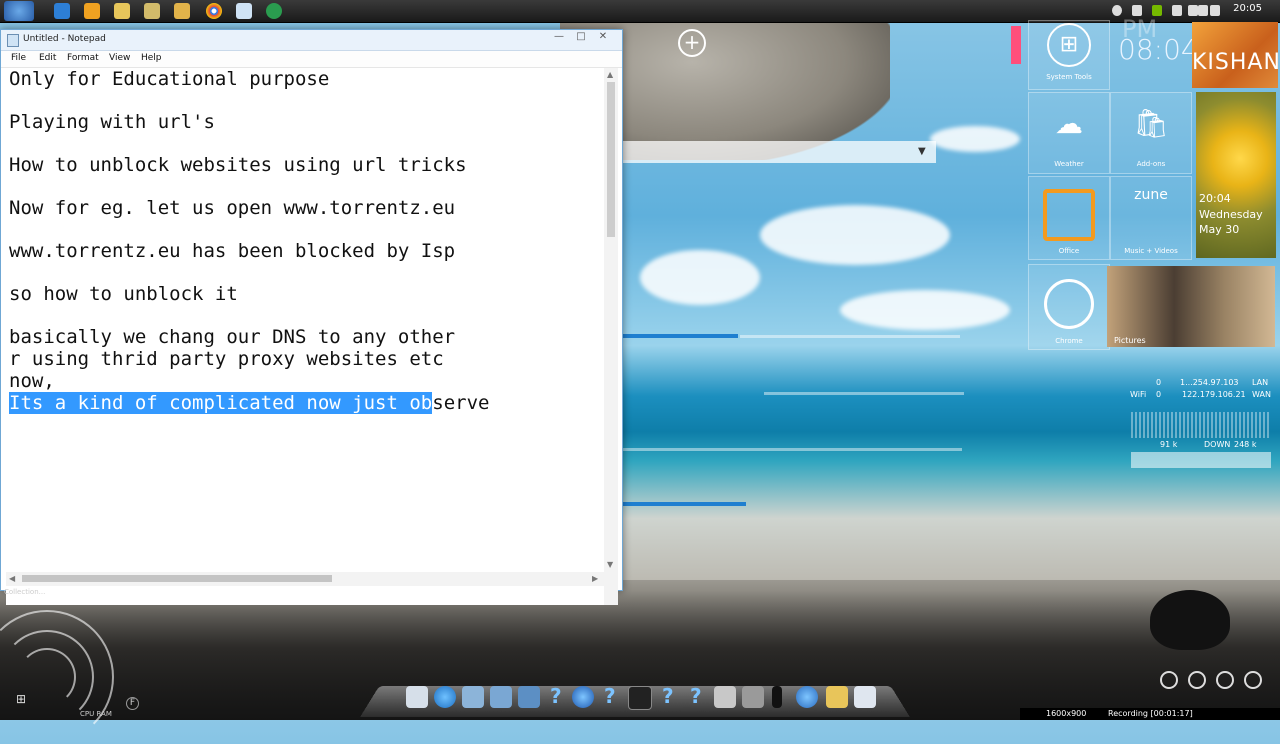 This screenshot has height=744, width=1280. I want to click on gadget-cpu-ram-label: CPU RAM, so click(96, 714).